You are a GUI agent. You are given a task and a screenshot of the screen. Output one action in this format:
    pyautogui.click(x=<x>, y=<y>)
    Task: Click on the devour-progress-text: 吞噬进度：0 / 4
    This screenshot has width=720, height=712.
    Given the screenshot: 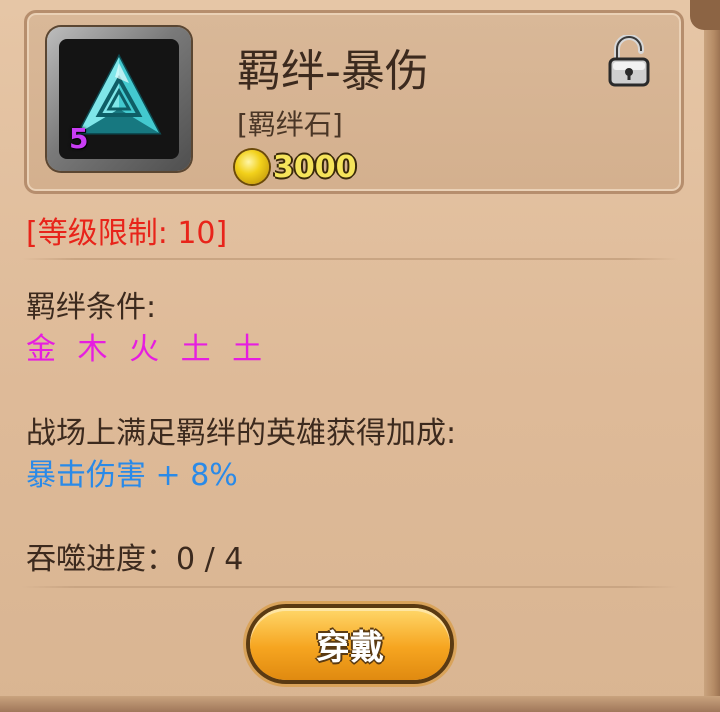 What is the action you would take?
    pyautogui.click(x=135, y=559)
    